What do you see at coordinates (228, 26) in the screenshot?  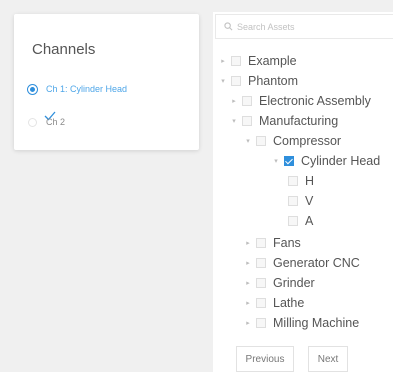 I see `search-icon` at bounding box center [228, 26].